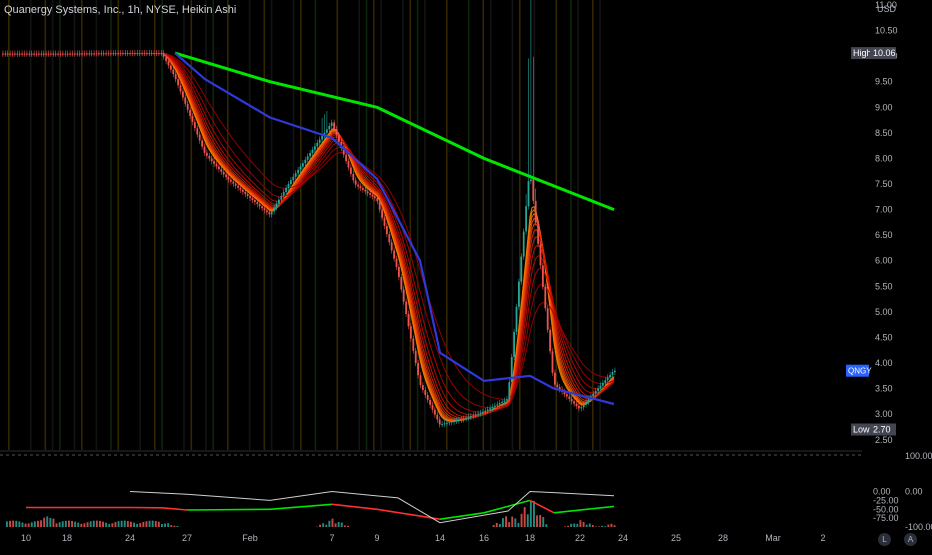 The image size is (932, 555). Describe the element at coordinates (861, 430) in the screenshot. I see `low-label: Low` at that location.